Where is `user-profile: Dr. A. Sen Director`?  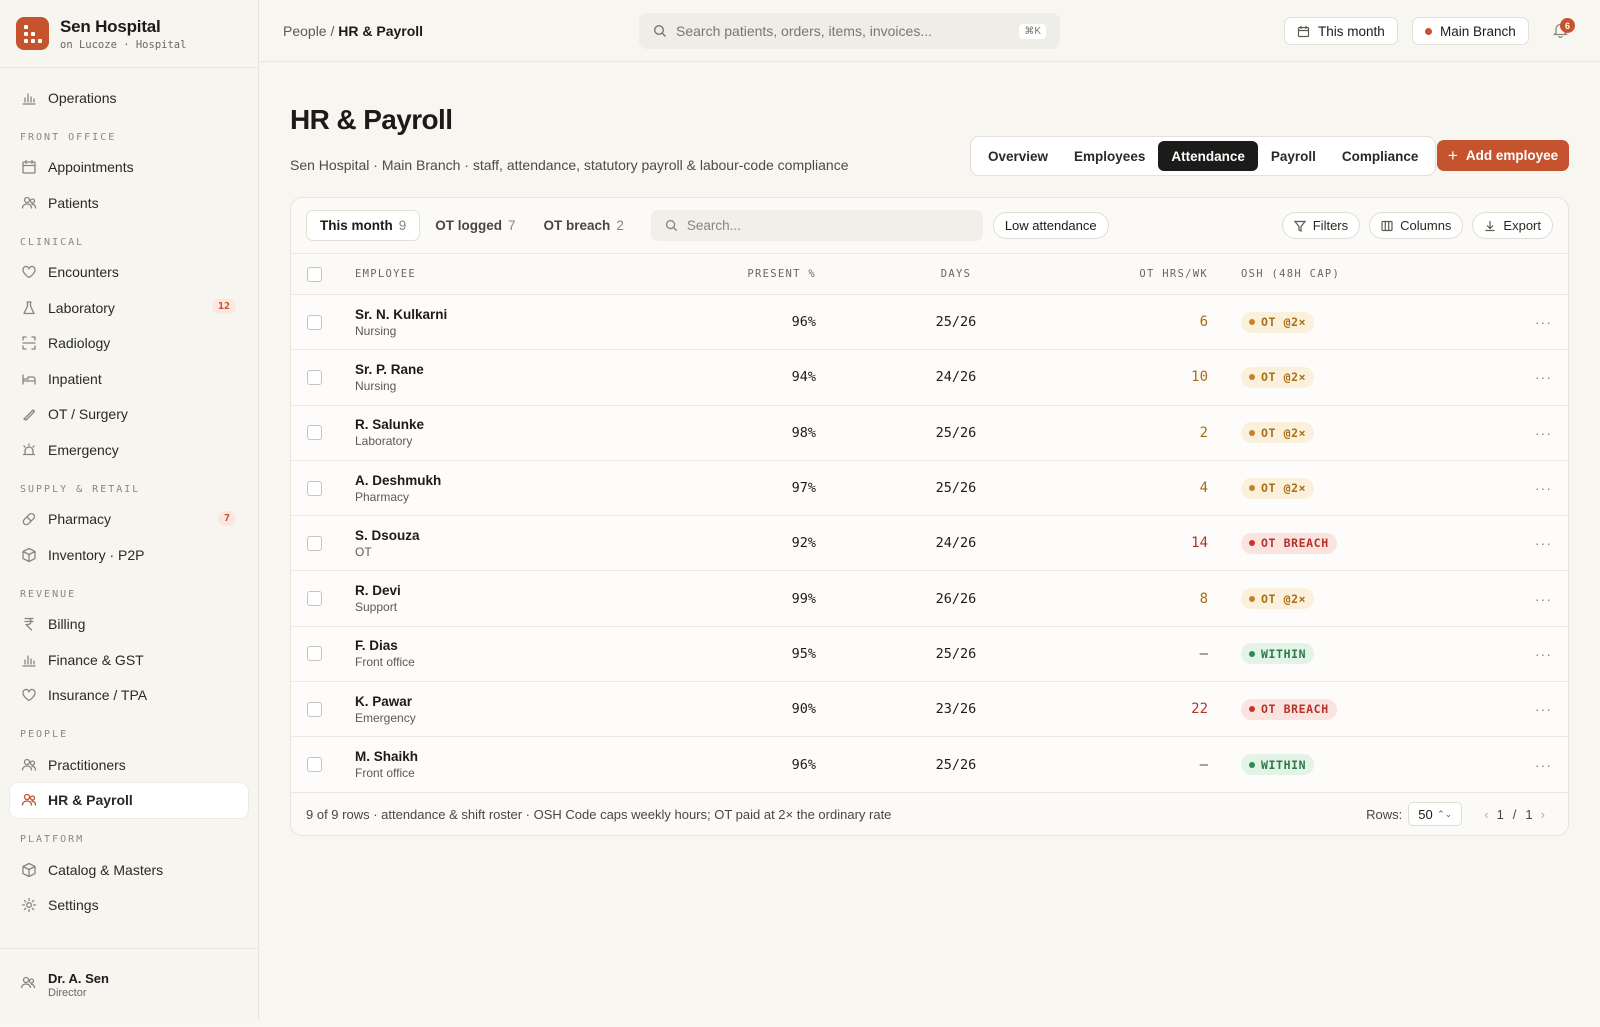 user-profile: Dr. A. Sen Director is located at coordinates (129, 984).